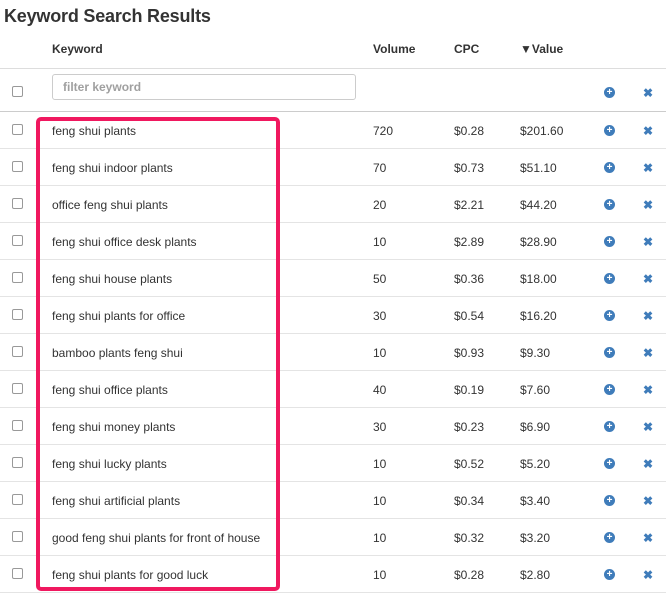  What do you see at coordinates (380, 205) in the screenshot?
I see `volume-cell: 20` at bounding box center [380, 205].